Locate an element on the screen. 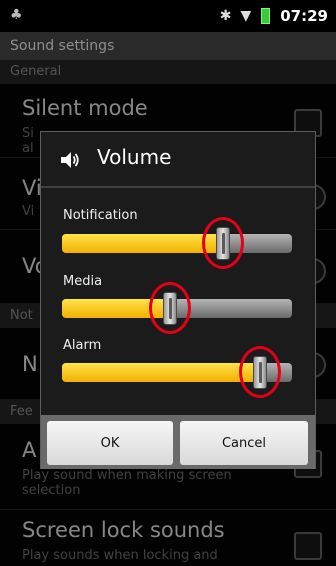 This screenshot has height=566, width=336. page-title: Sound settings is located at coordinates (168, 46).